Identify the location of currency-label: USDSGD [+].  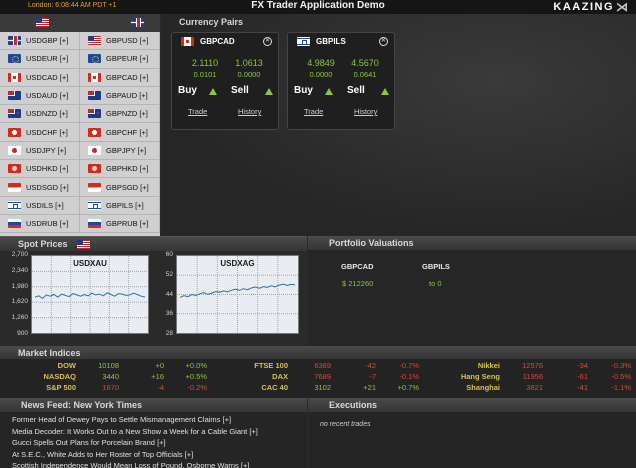
(47, 187).